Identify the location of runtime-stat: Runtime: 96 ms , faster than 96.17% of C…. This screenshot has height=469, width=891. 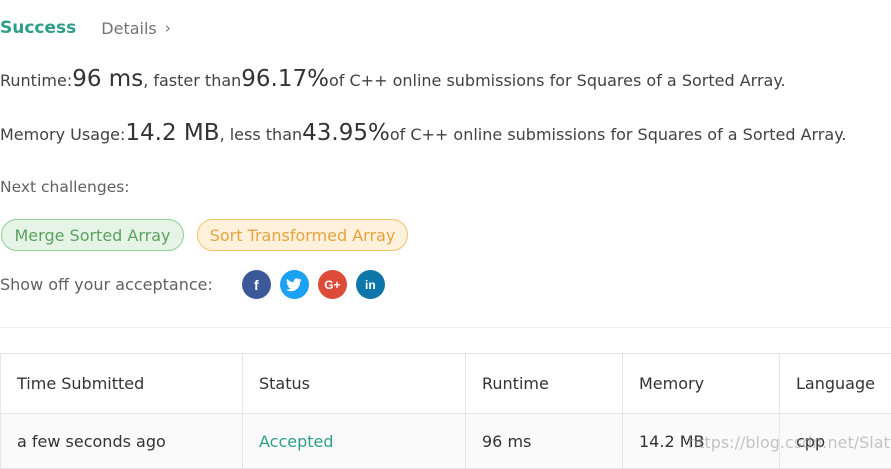
(393, 79).